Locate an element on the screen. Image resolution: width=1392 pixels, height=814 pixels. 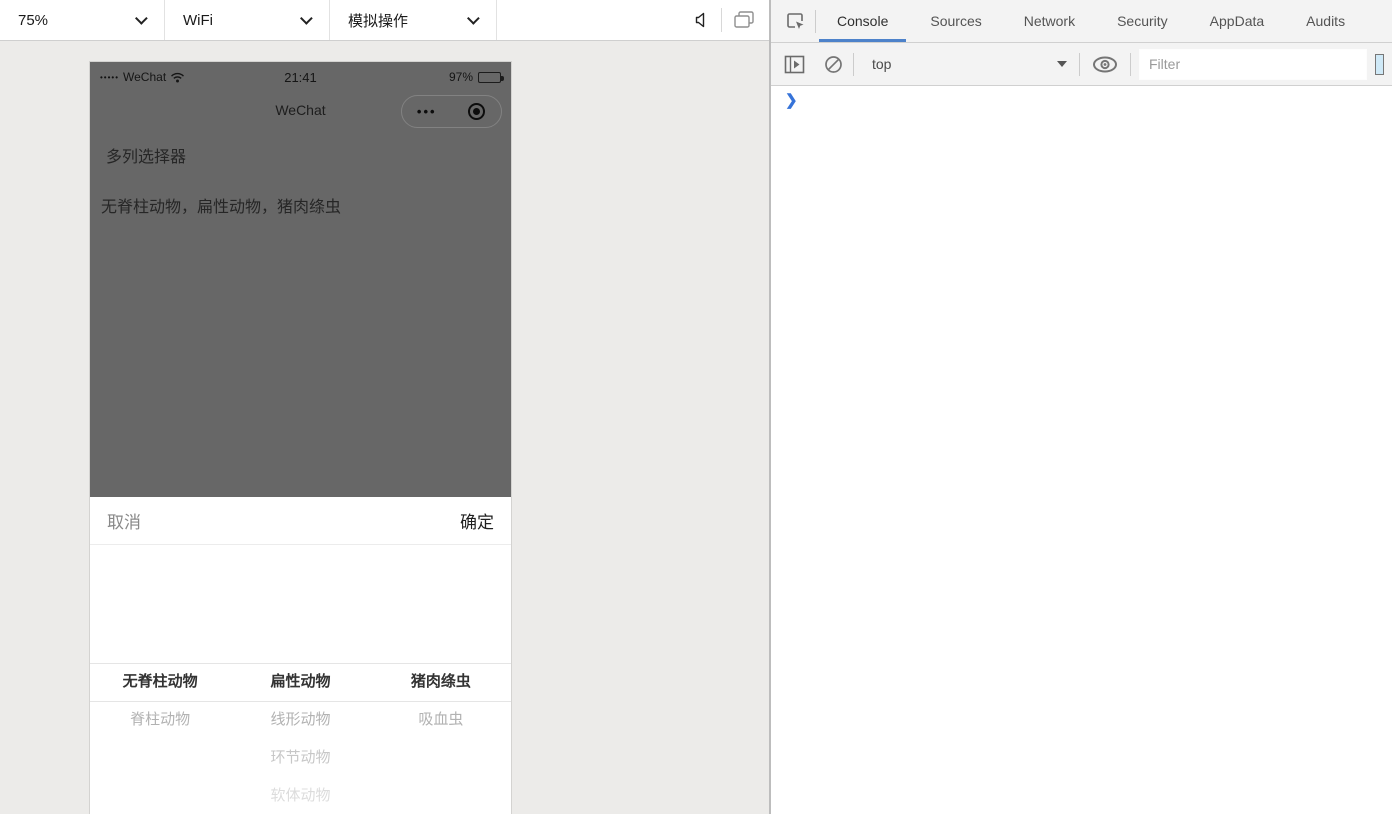
tab-appdata: AppData is located at coordinates (1237, 21).